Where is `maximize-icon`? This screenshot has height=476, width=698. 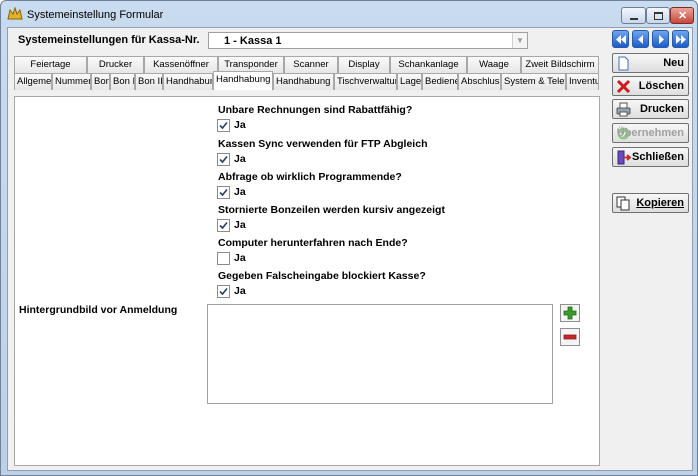 maximize-icon is located at coordinates (658, 16).